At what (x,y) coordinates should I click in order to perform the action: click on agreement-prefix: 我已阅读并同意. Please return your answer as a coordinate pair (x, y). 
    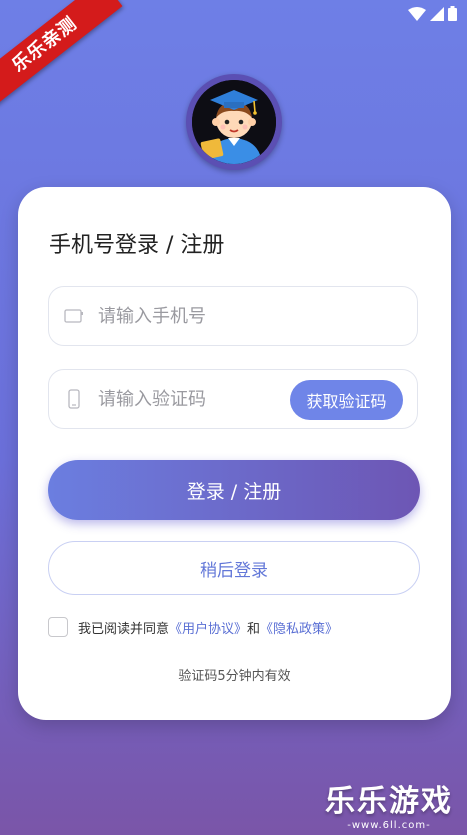
    Looking at the image, I should click on (124, 629).